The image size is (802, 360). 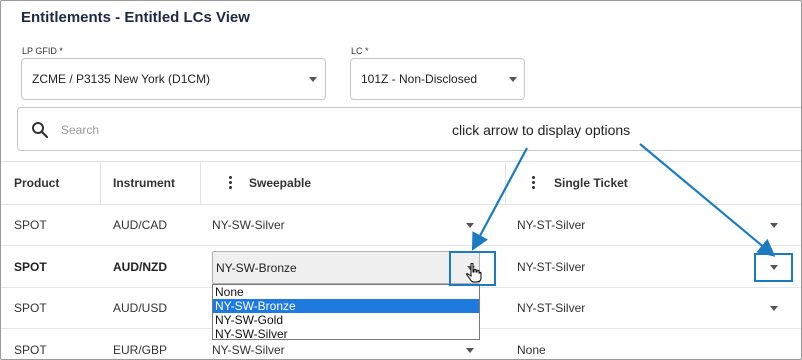 I want to click on annotation-text: click arrow to display options, so click(x=541, y=130).